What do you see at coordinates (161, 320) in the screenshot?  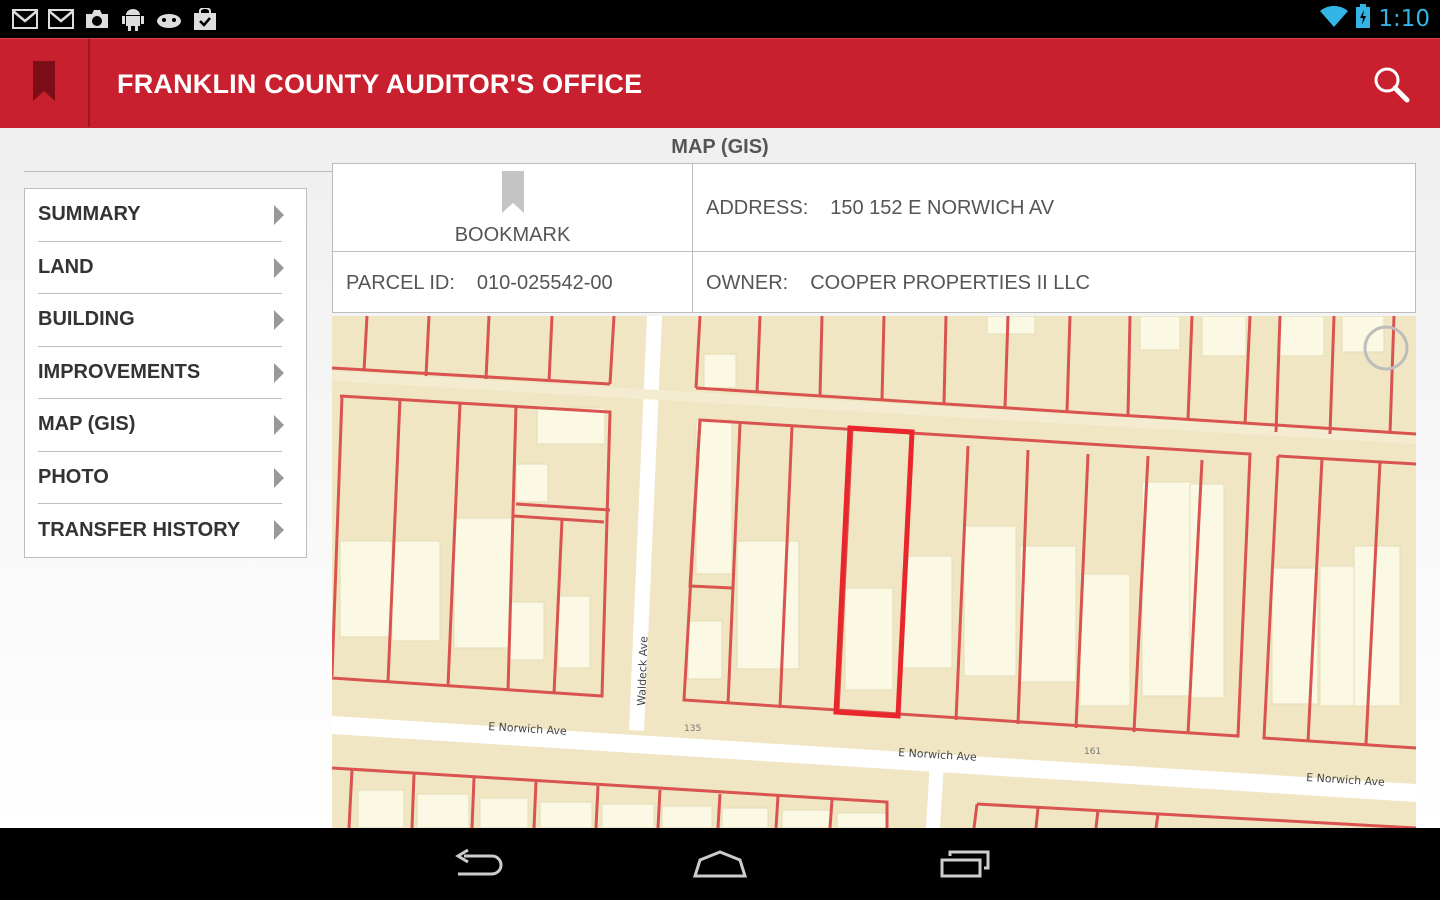 I see `menu-item-building: BUILDING` at bounding box center [161, 320].